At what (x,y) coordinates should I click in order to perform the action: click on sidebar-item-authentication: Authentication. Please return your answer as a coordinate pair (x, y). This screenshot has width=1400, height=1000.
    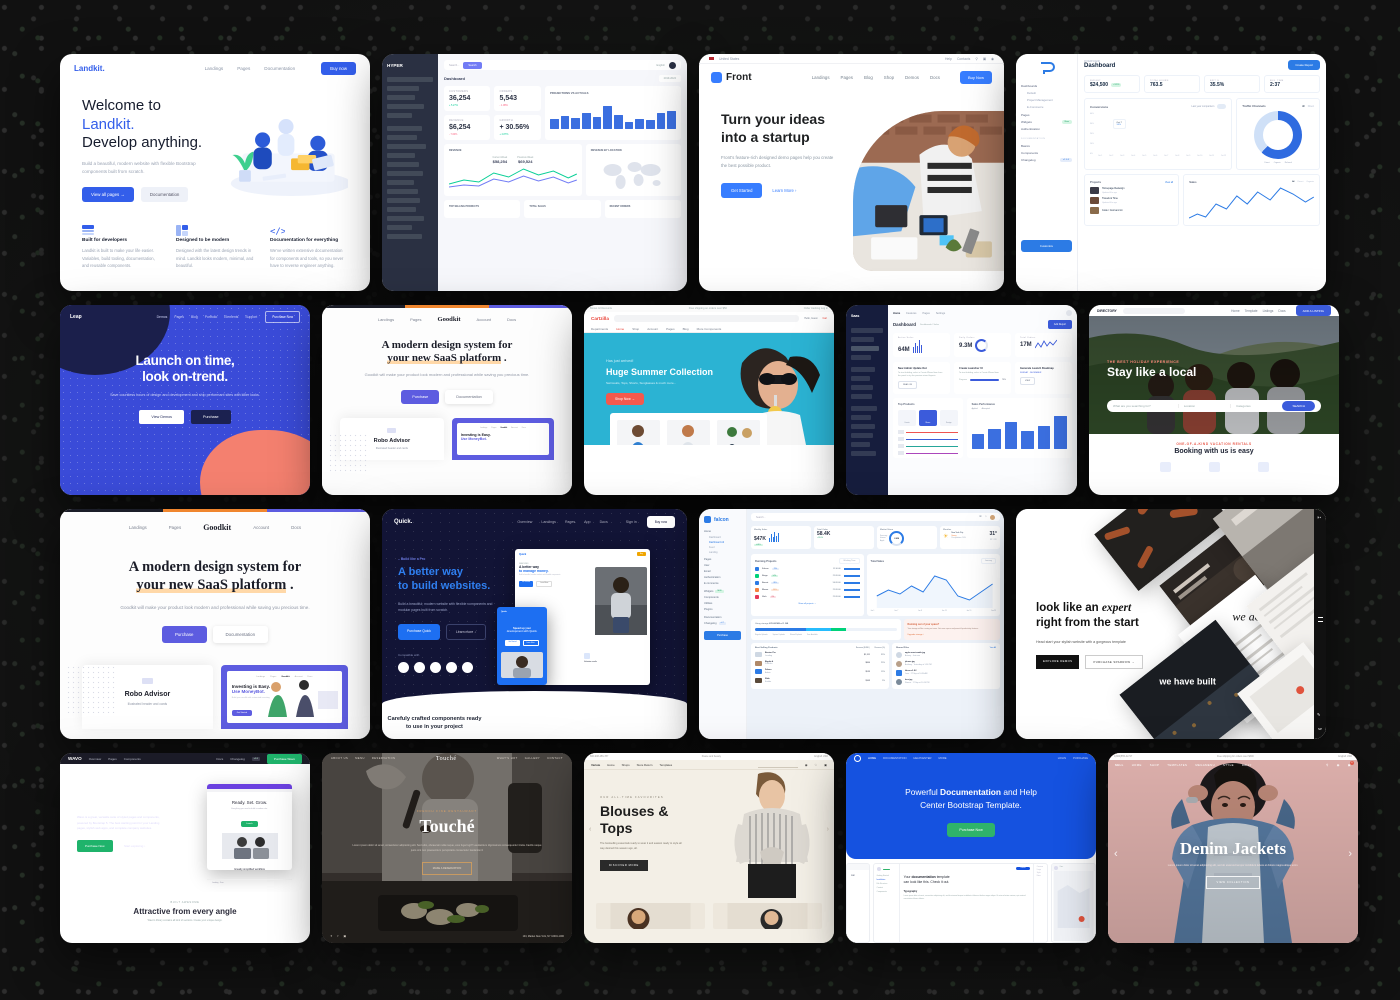
    Looking at the image, I should click on (1046, 129).